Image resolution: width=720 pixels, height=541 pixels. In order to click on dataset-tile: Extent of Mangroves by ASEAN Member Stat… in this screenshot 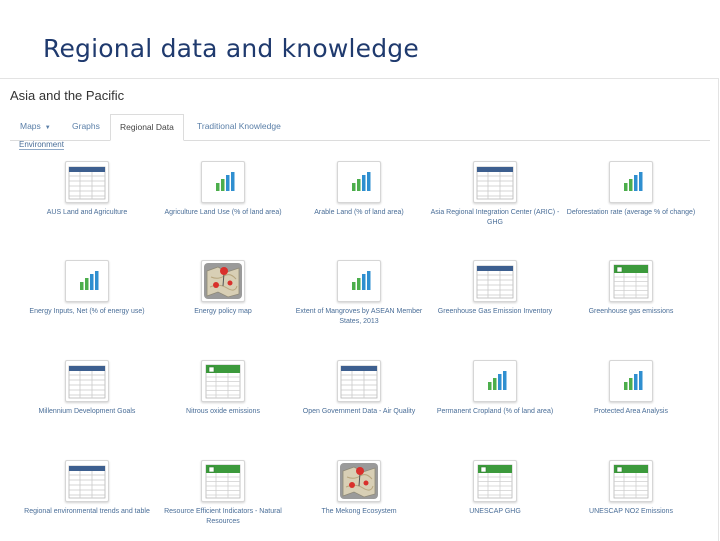, I will do `click(359, 305)`.